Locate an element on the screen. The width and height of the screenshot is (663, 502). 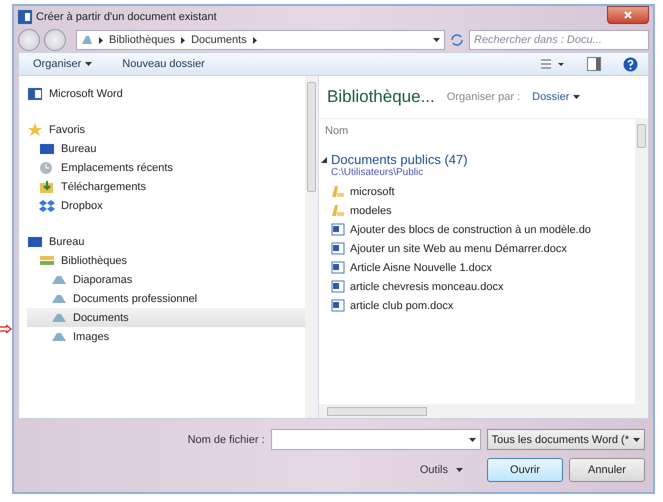
nav-item: Dropbox is located at coordinates (166, 205).